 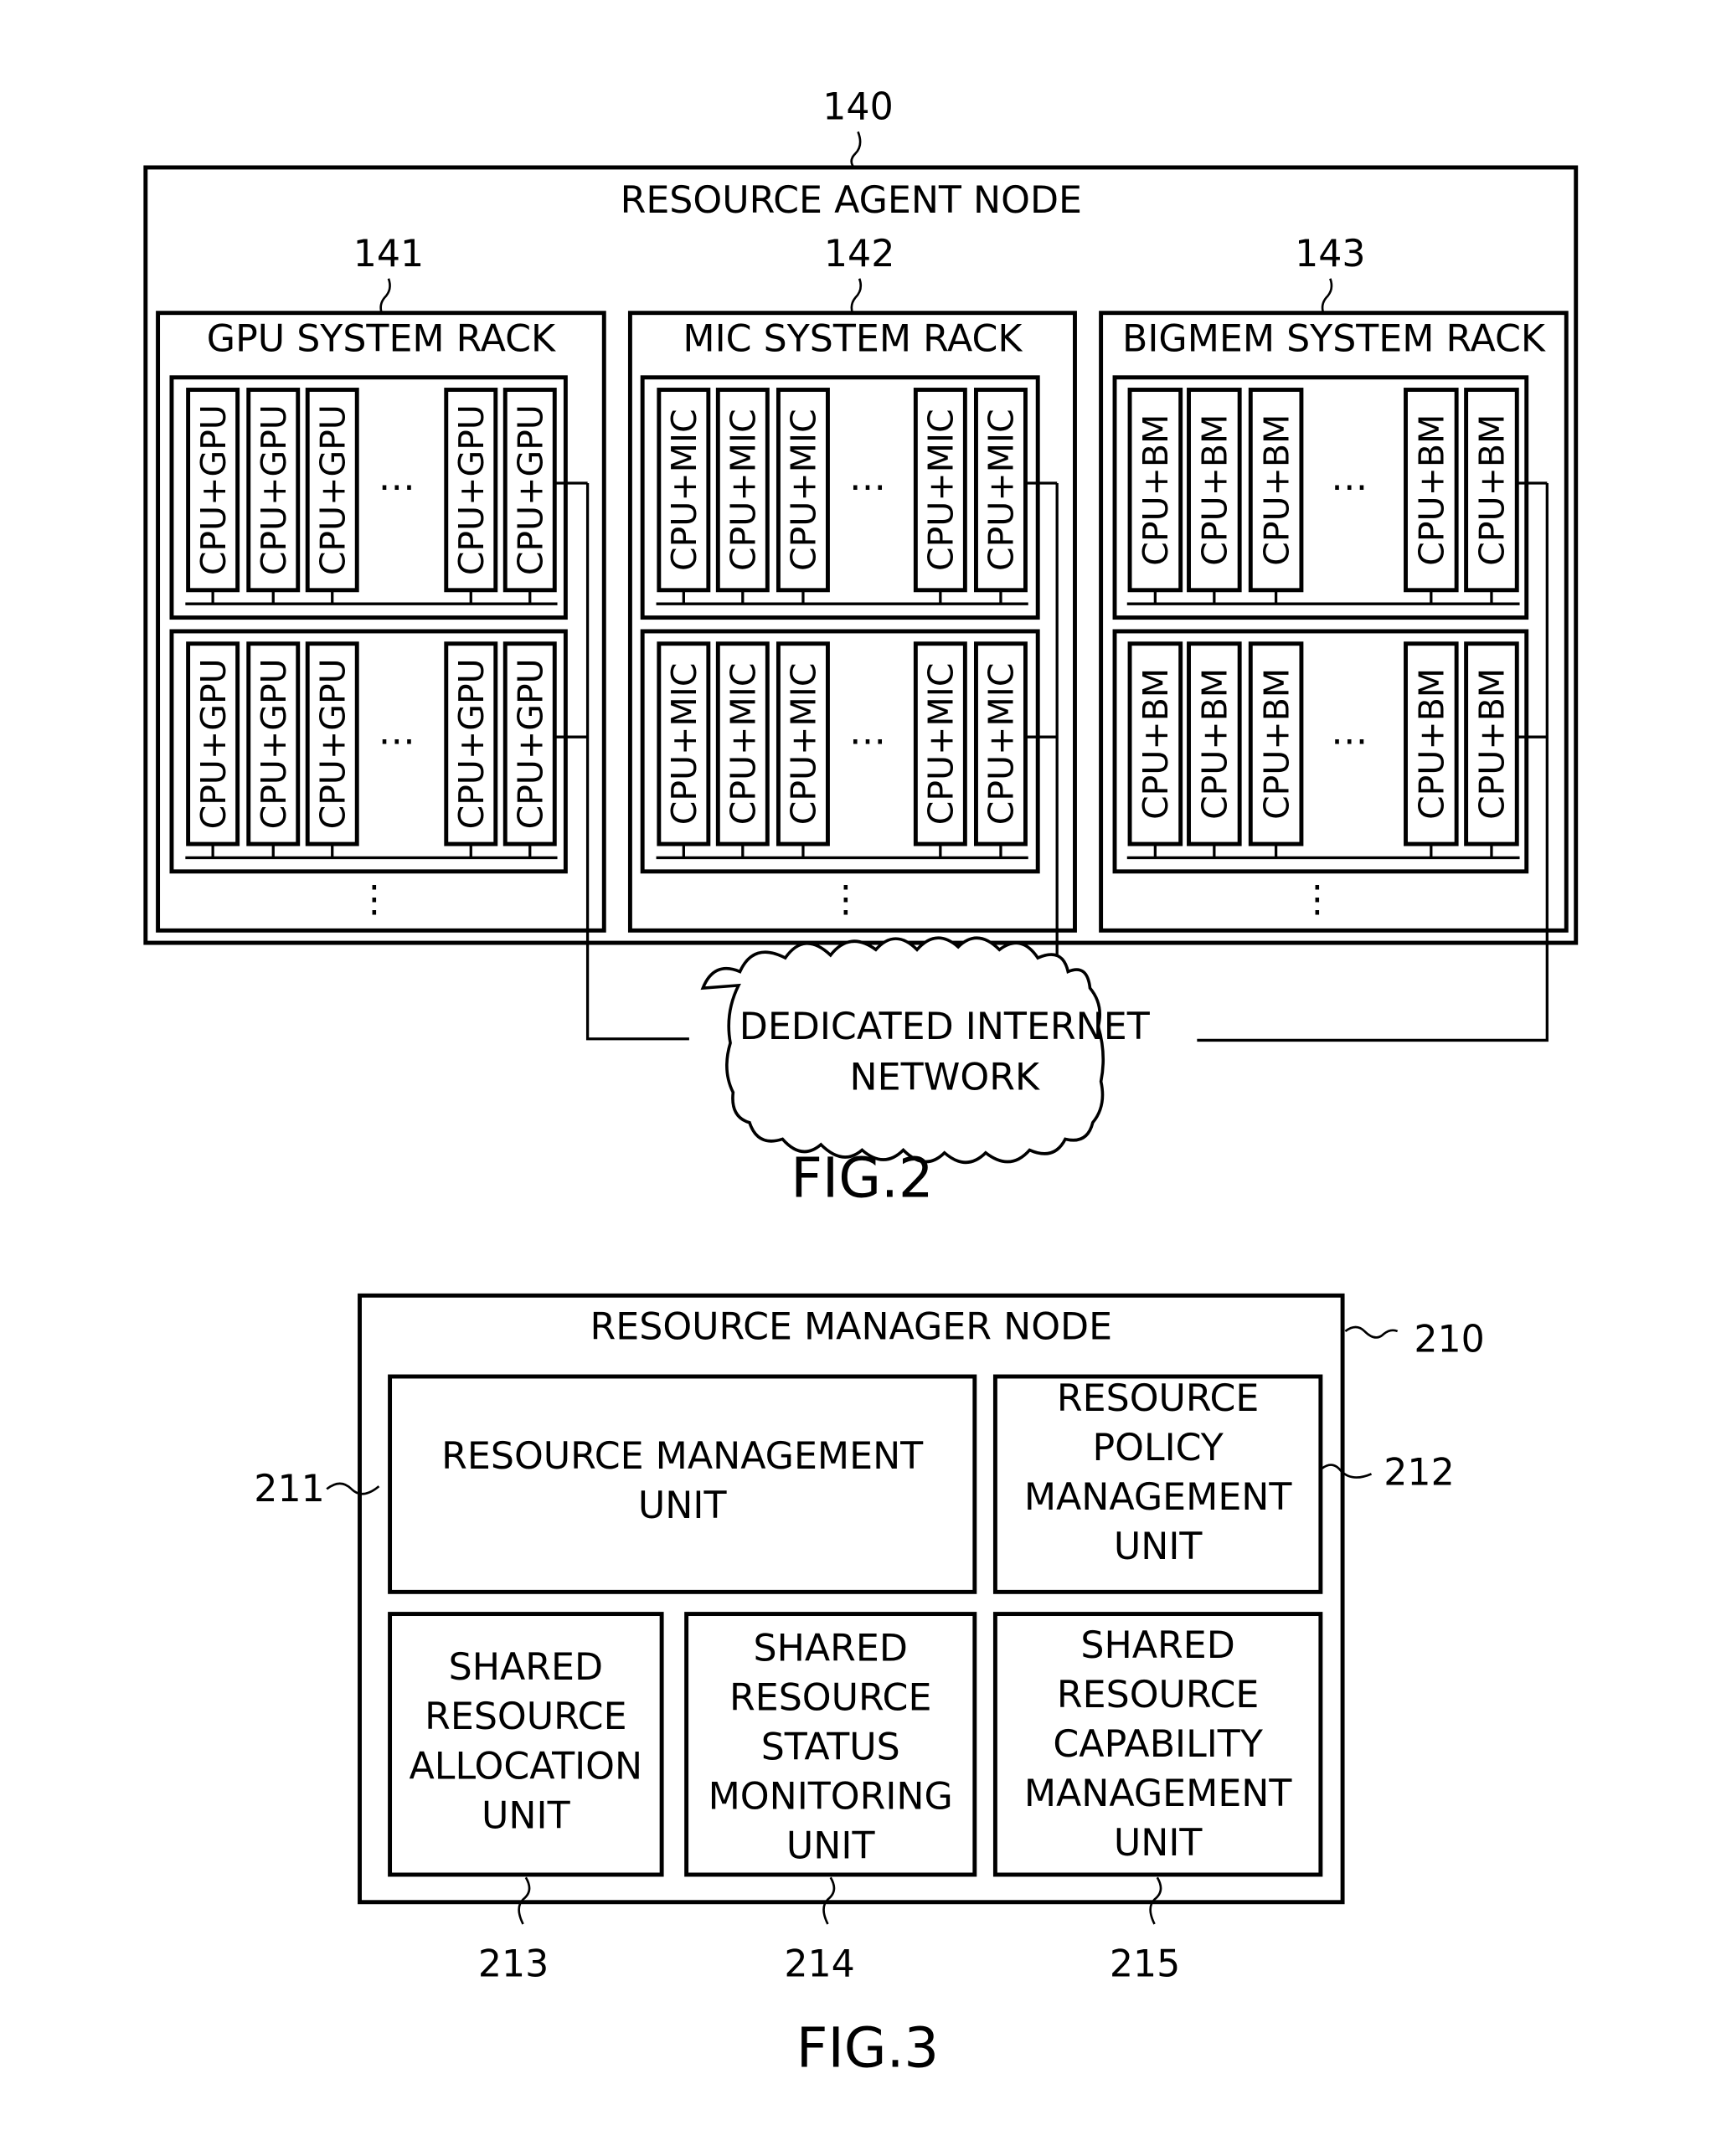 I want to click on rack-box, so click(x=1334, y=622).